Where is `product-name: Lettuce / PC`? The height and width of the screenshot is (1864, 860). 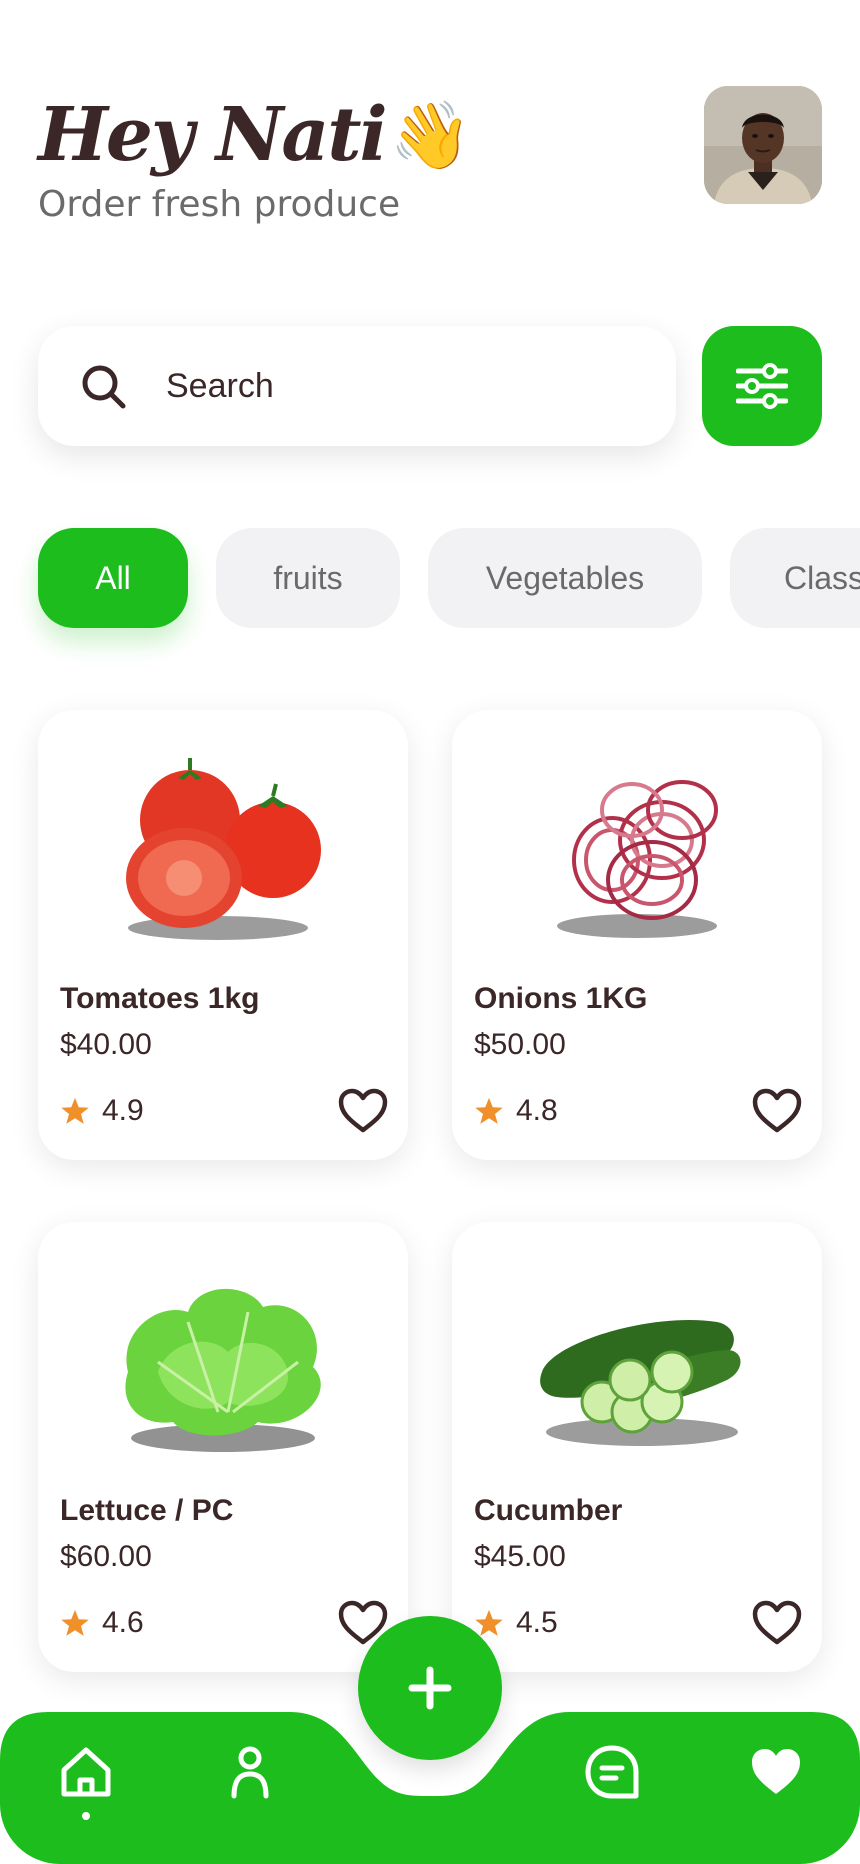
product-name: Lettuce / PC is located at coordinates (147, 1510).